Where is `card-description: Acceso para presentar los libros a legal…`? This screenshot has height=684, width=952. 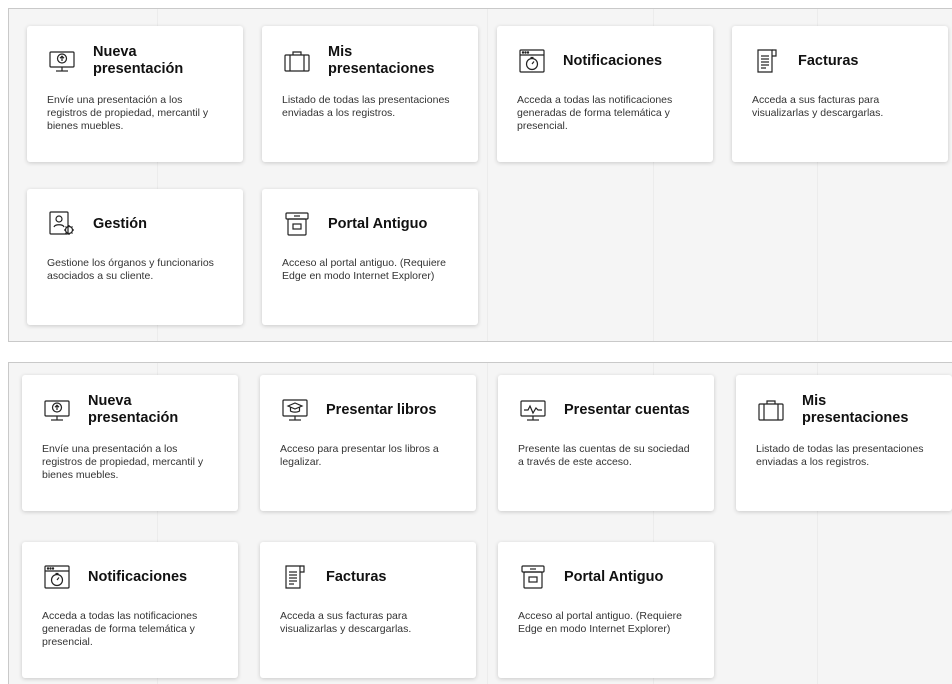
card-description: Acceso para presentar los libros a legal… is located at coordinates (359, 455).